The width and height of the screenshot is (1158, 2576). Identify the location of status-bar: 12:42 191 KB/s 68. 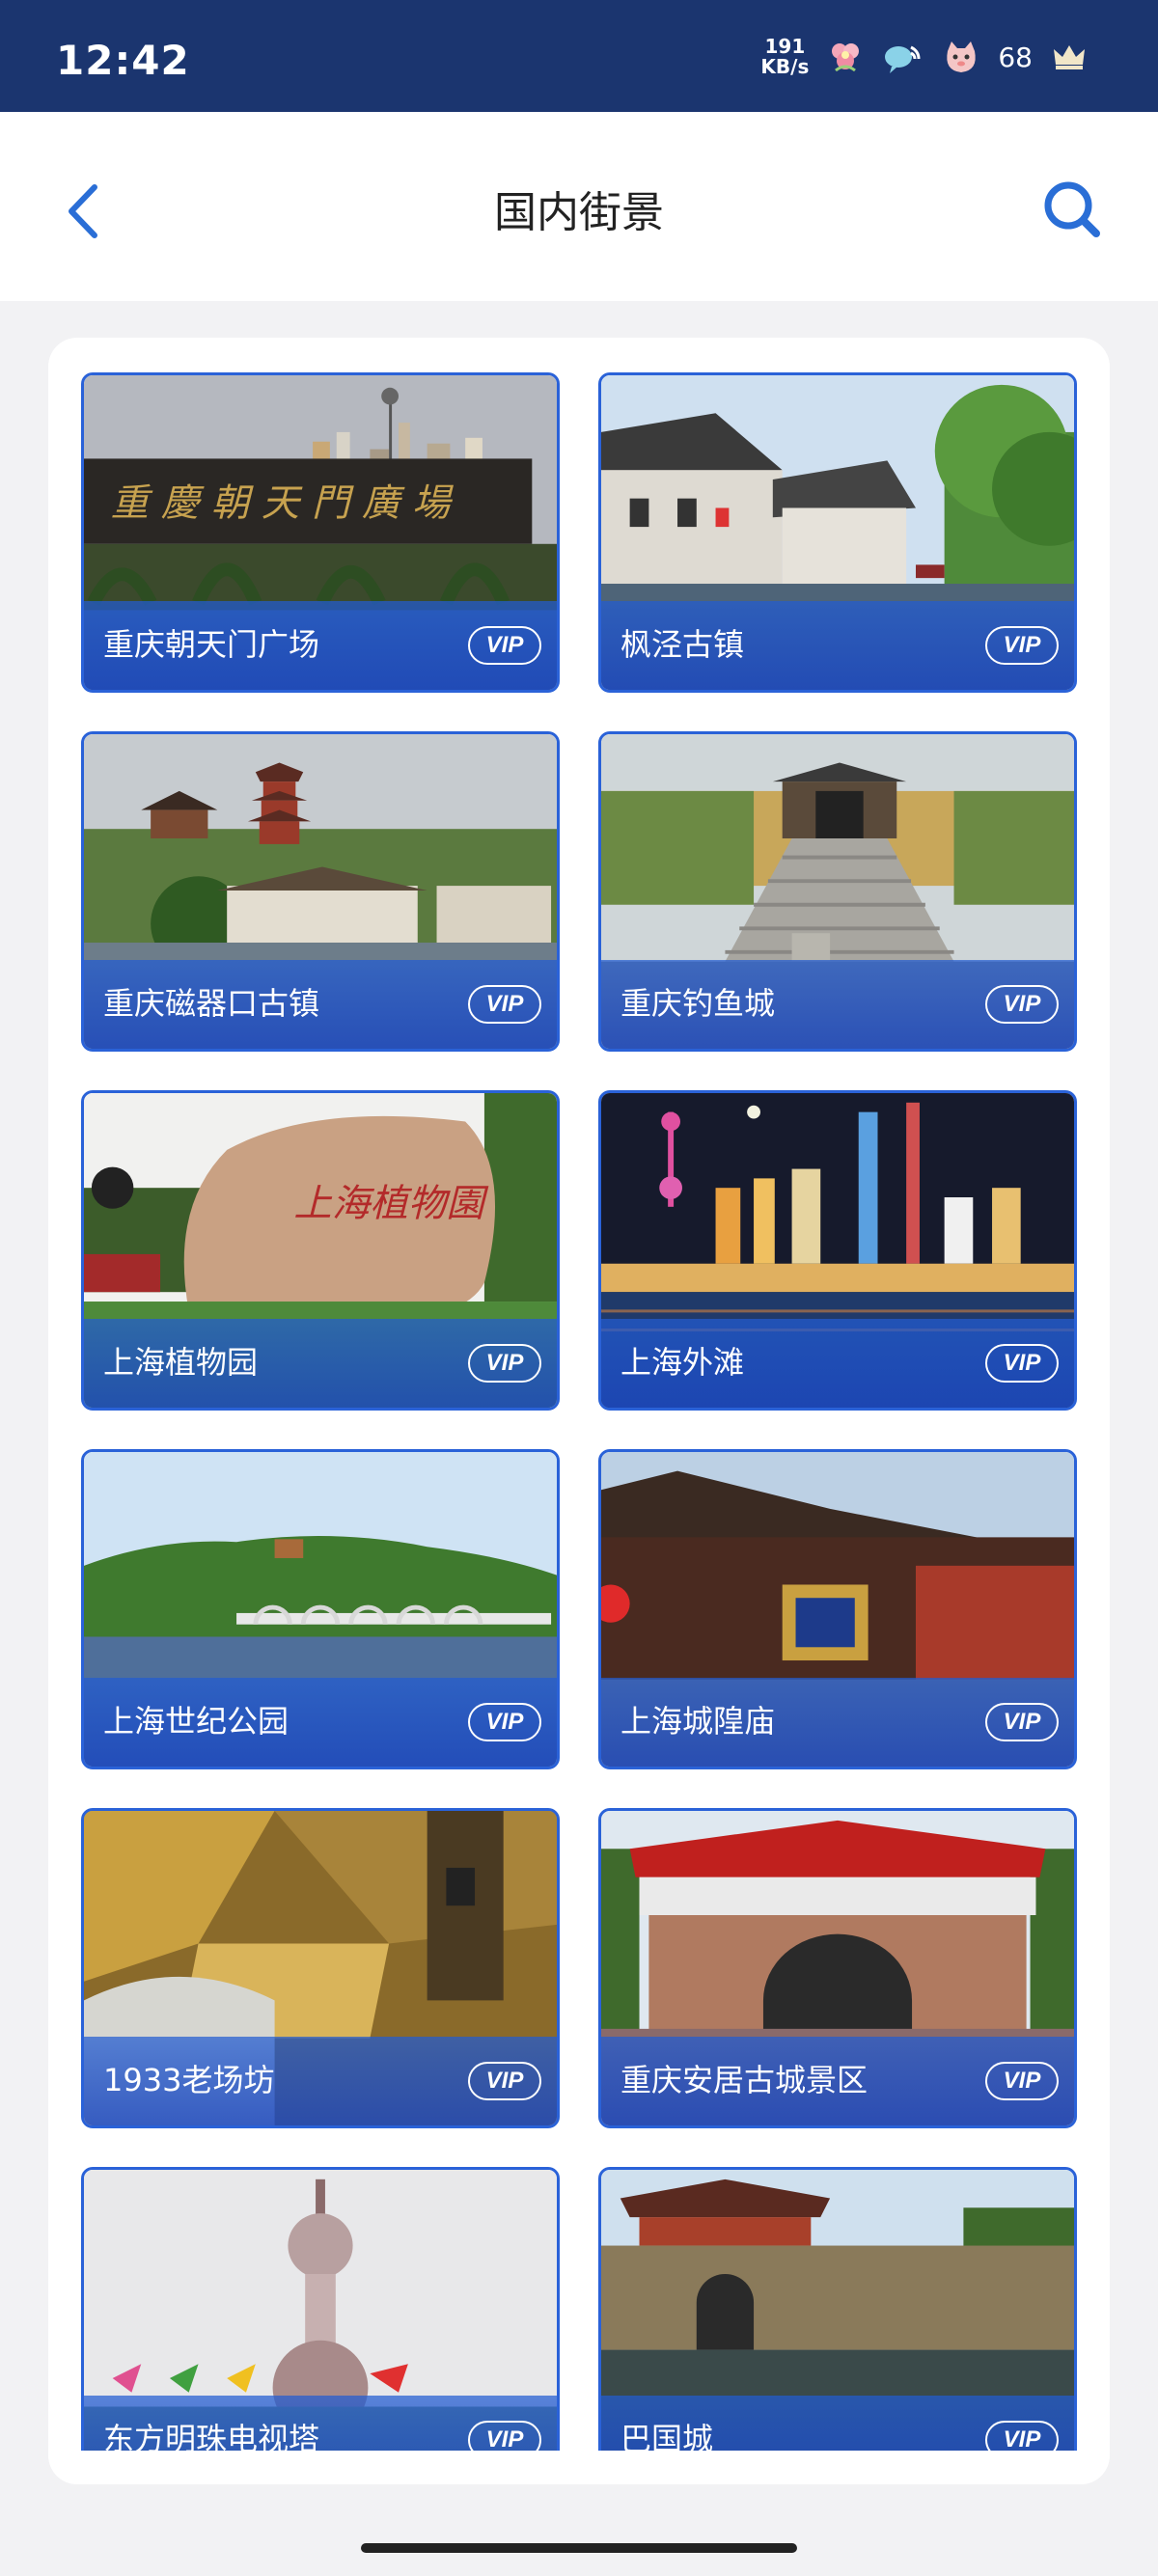
(579, 56).